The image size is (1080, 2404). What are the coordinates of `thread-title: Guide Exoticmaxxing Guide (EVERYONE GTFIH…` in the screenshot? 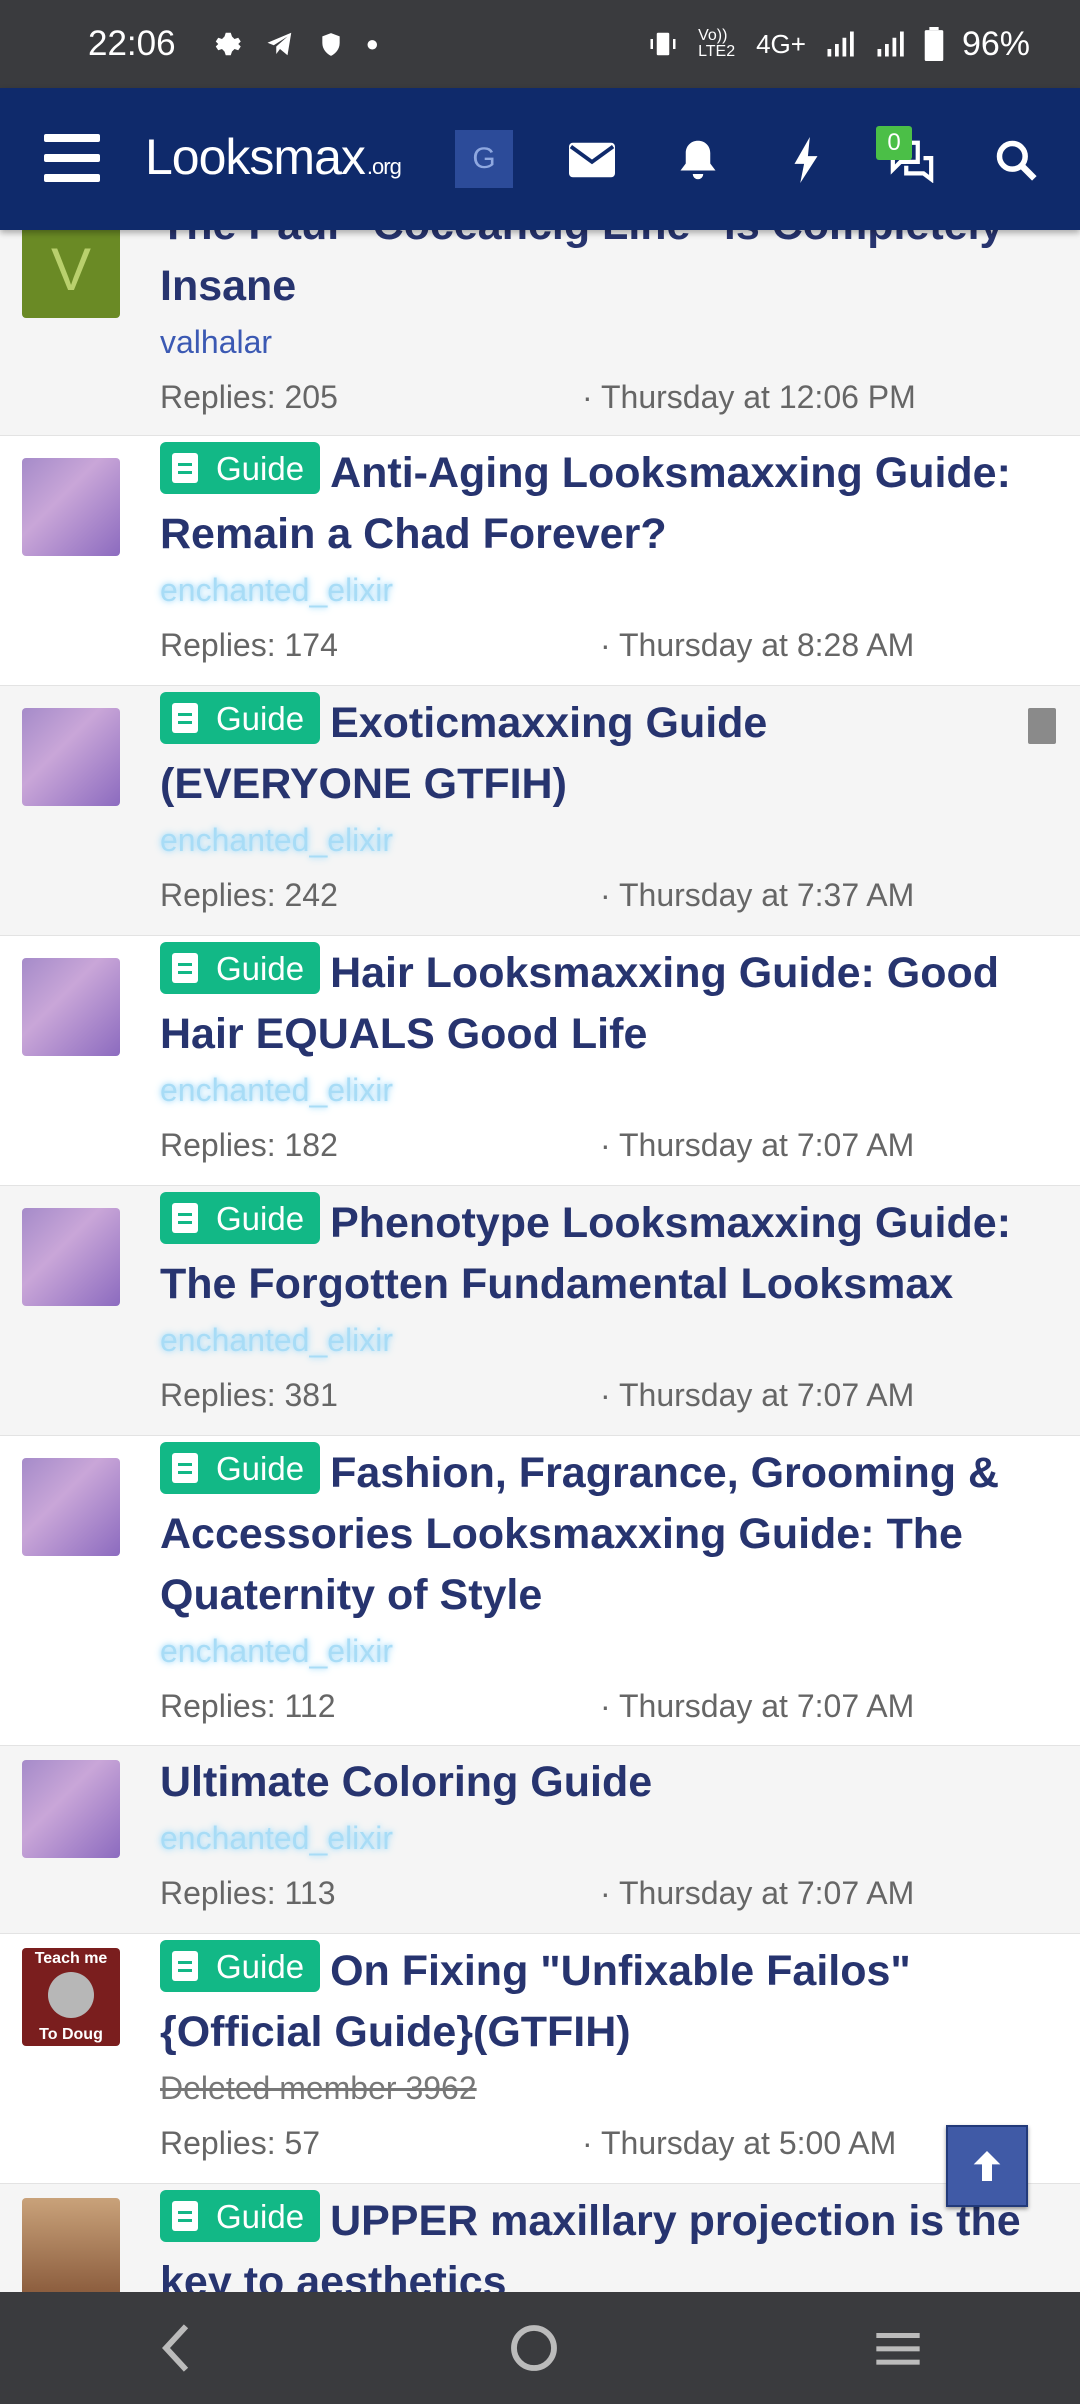 It's located at (580, 753).